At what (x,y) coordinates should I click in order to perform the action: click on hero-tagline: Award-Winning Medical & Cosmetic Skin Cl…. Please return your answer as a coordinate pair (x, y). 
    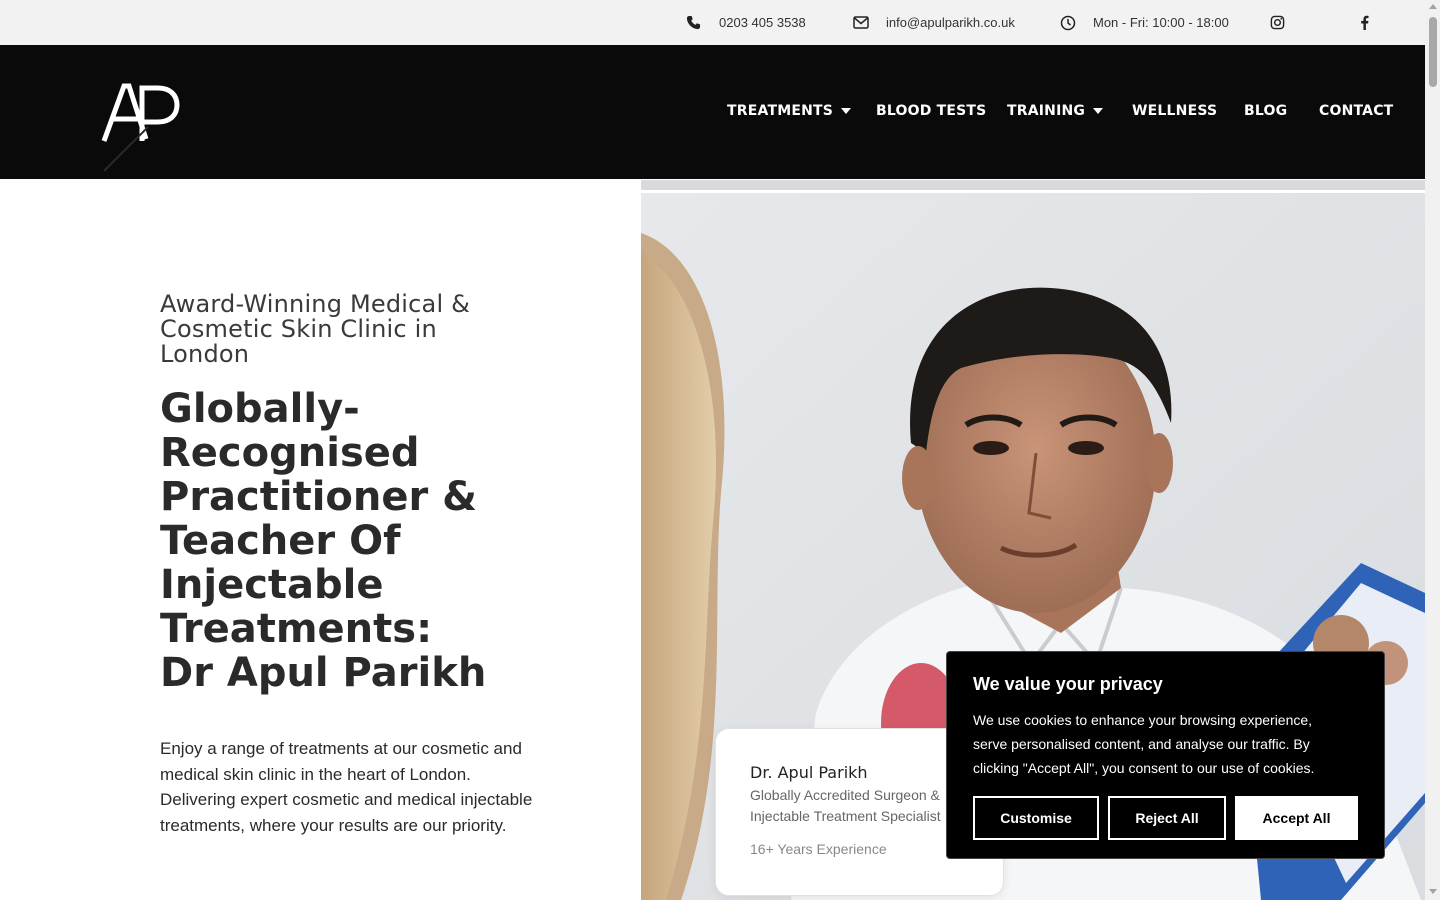
    Looking at the image, I should click on (315, 329).